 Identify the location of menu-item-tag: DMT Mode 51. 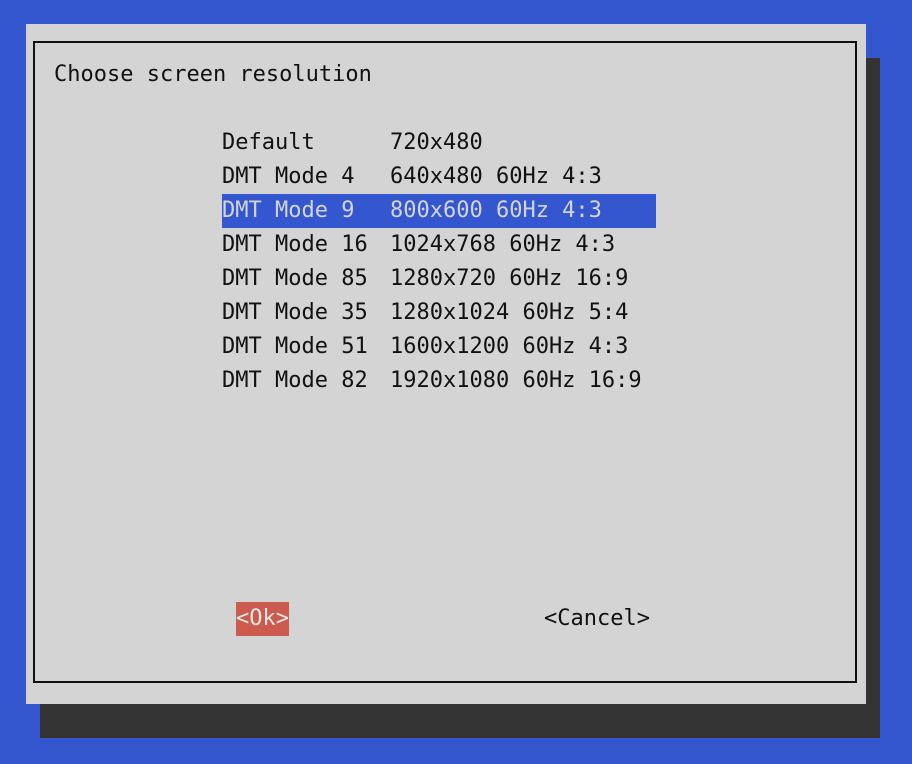
(295, 346).